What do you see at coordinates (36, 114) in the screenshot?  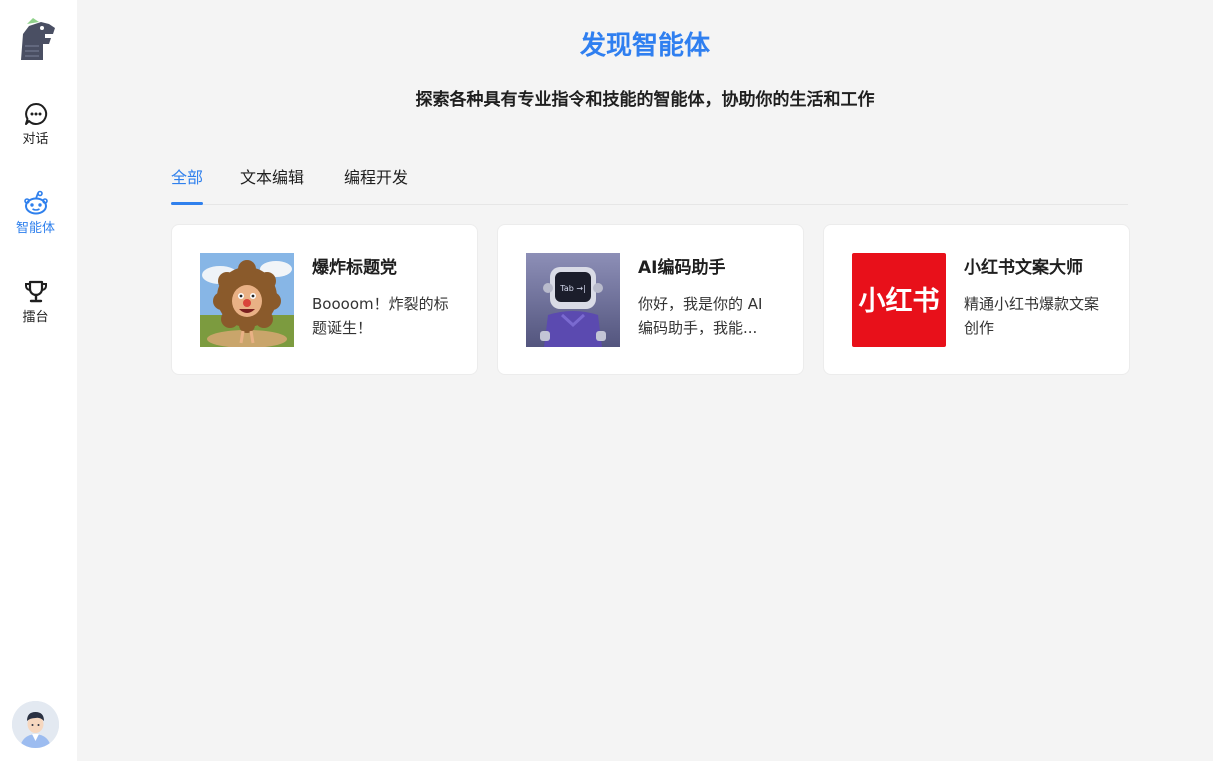 I see `chat-bubble-icon` at bounding box center [36, 114].